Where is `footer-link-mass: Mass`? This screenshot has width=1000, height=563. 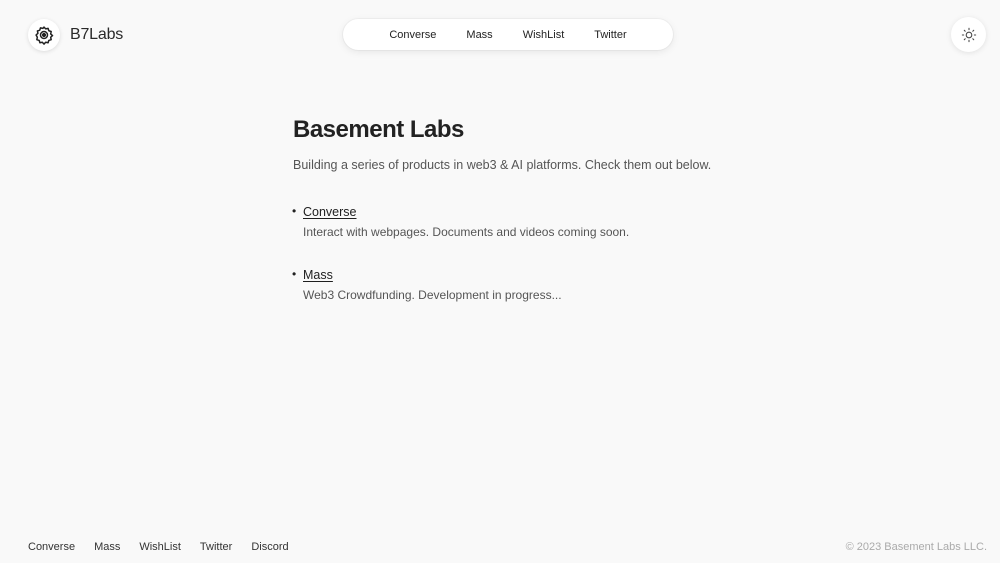
footer-link-mass: Mass is located at coordinates (107, 547).